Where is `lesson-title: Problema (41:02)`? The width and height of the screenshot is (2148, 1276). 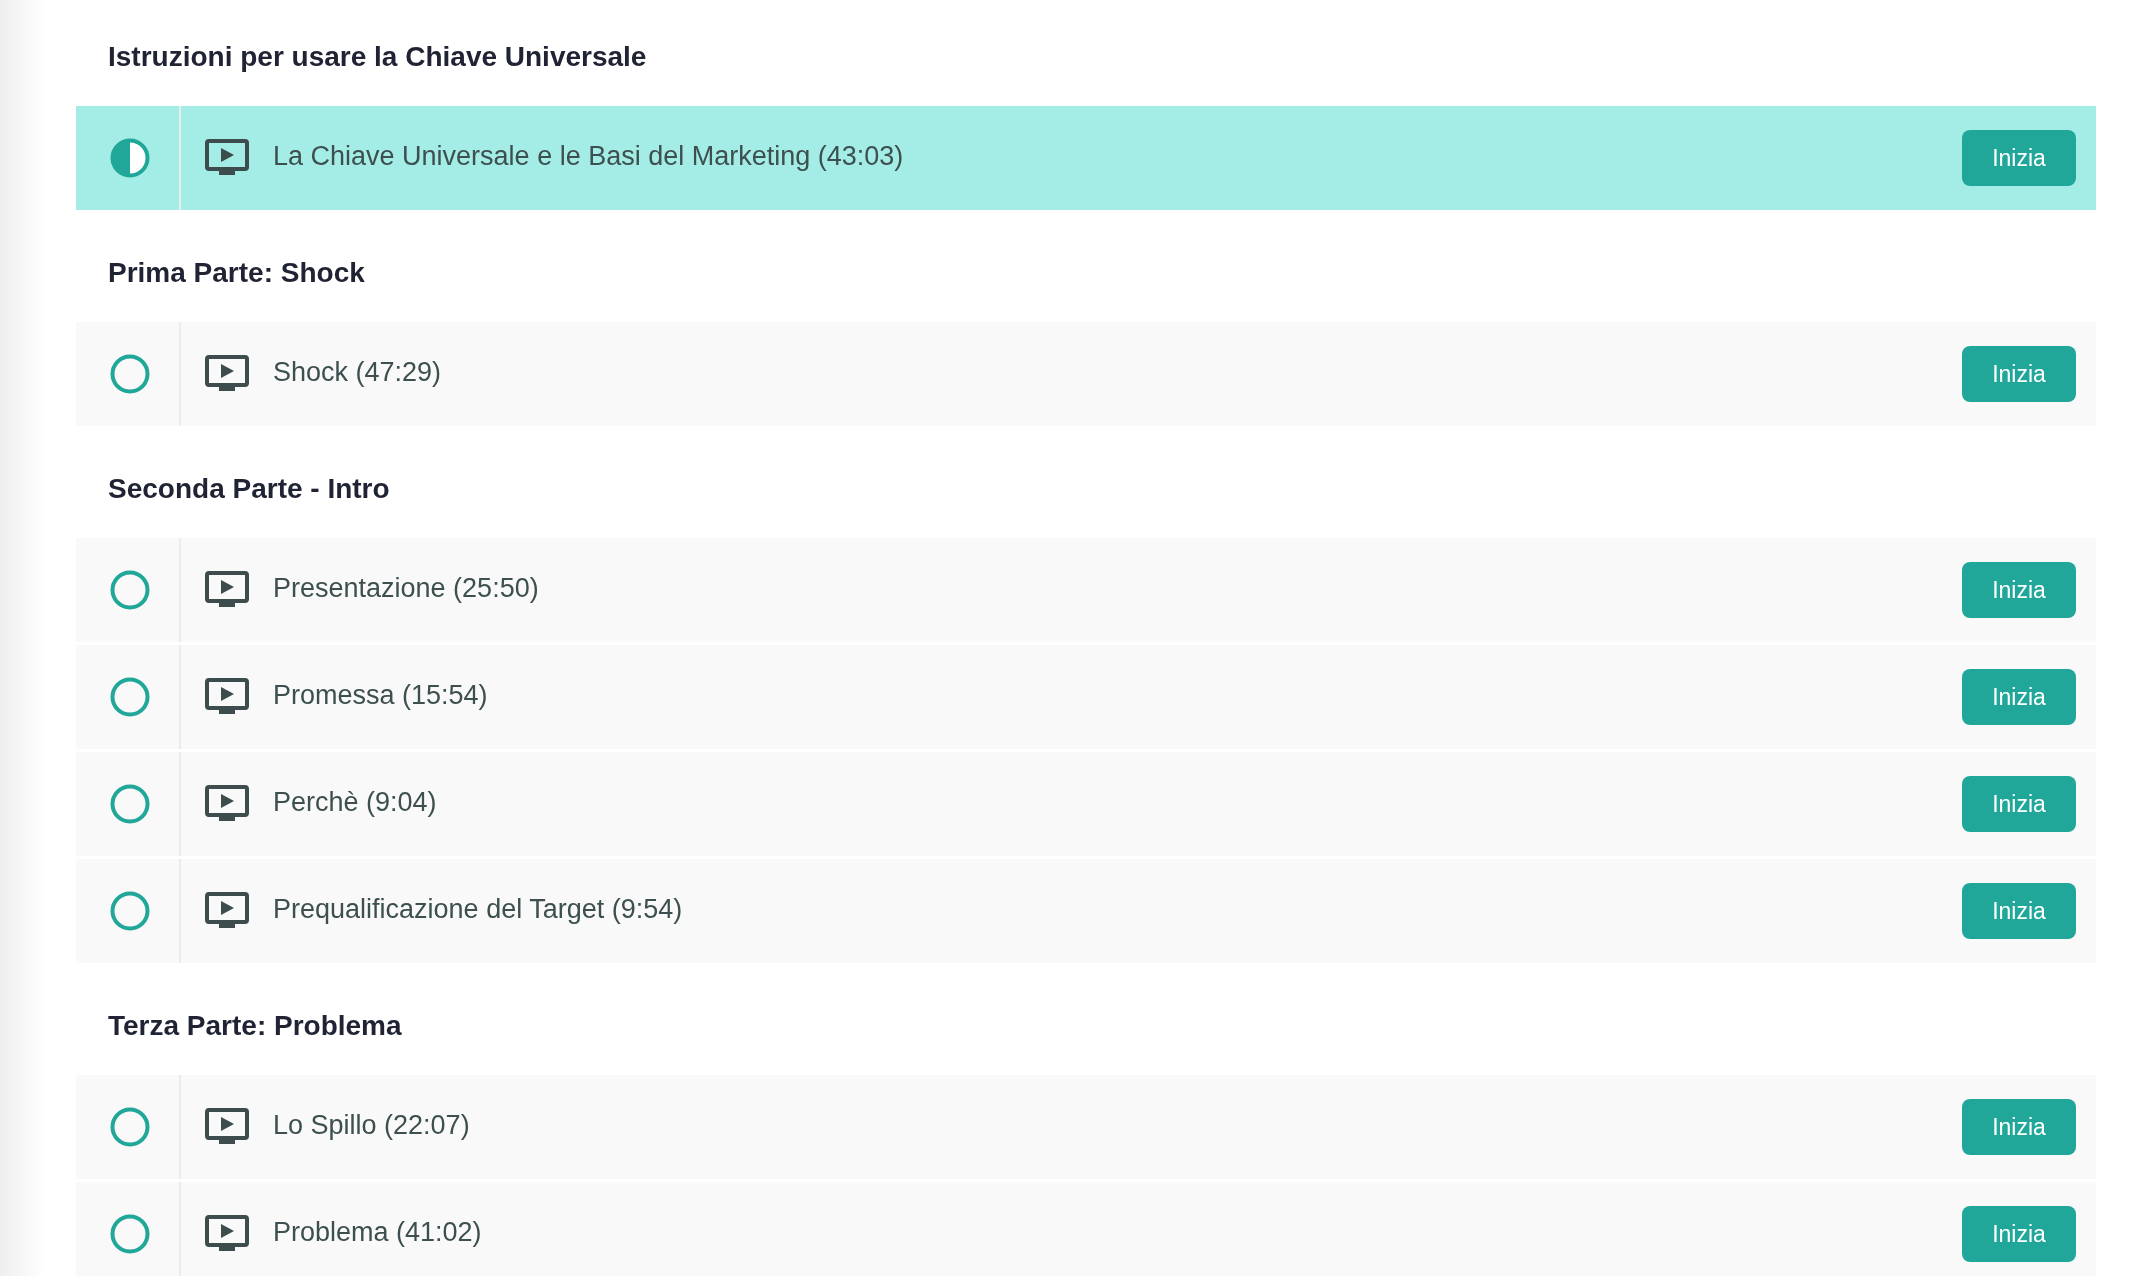
lesson-title: Problema (41:02) is located at coordinates (378, 1232).